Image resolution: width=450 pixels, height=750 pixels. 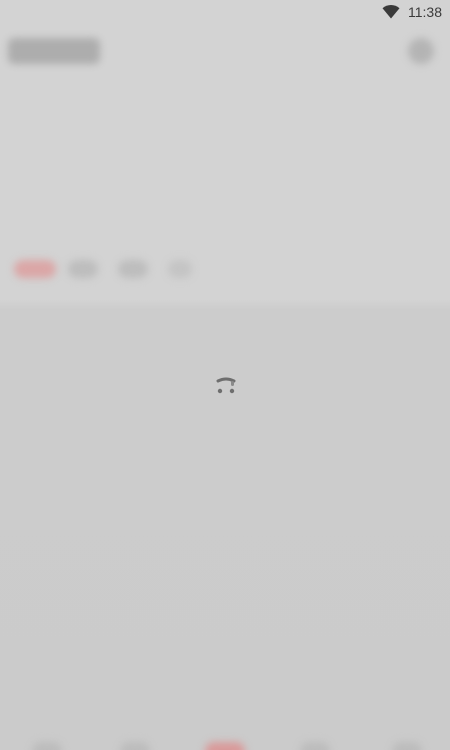 What do you see at coordinates (226, 386) in the screenshot?
I see `loading-spinner-icon` at bounding box center [226, 386].